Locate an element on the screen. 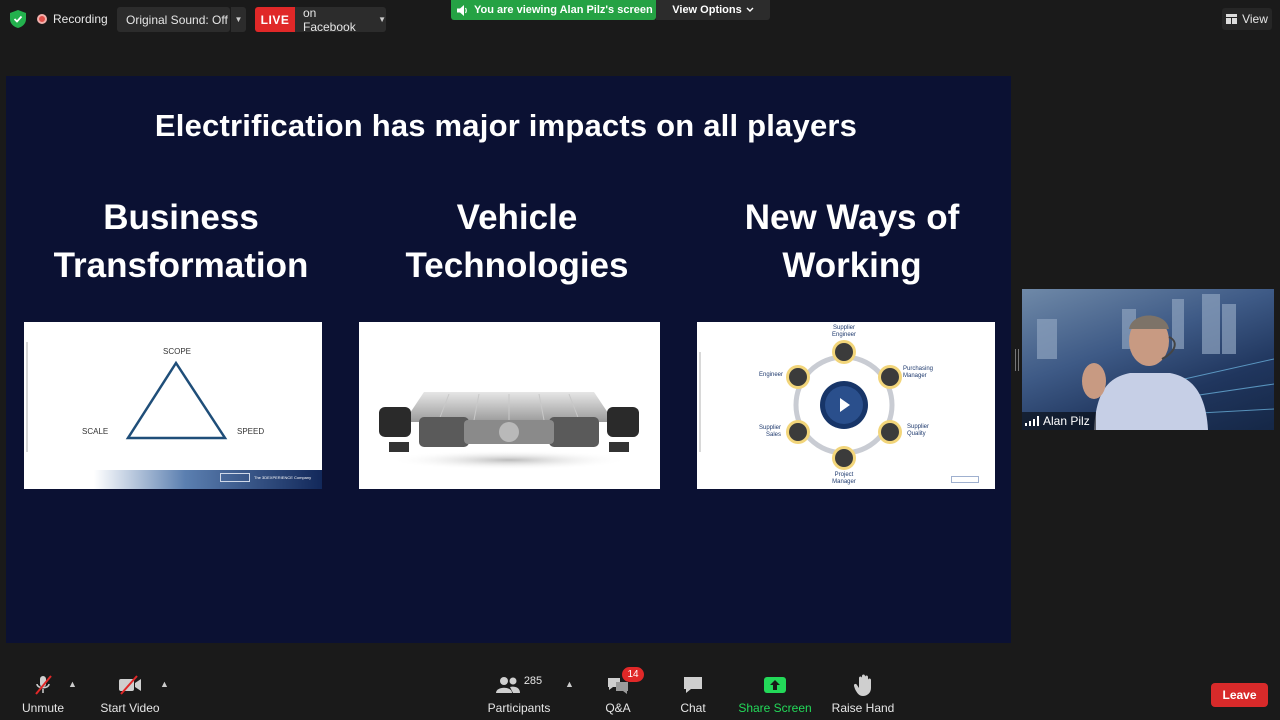 This screenshot has height=720, width=1280. video-off-icon is located at coordinates (130, 685).